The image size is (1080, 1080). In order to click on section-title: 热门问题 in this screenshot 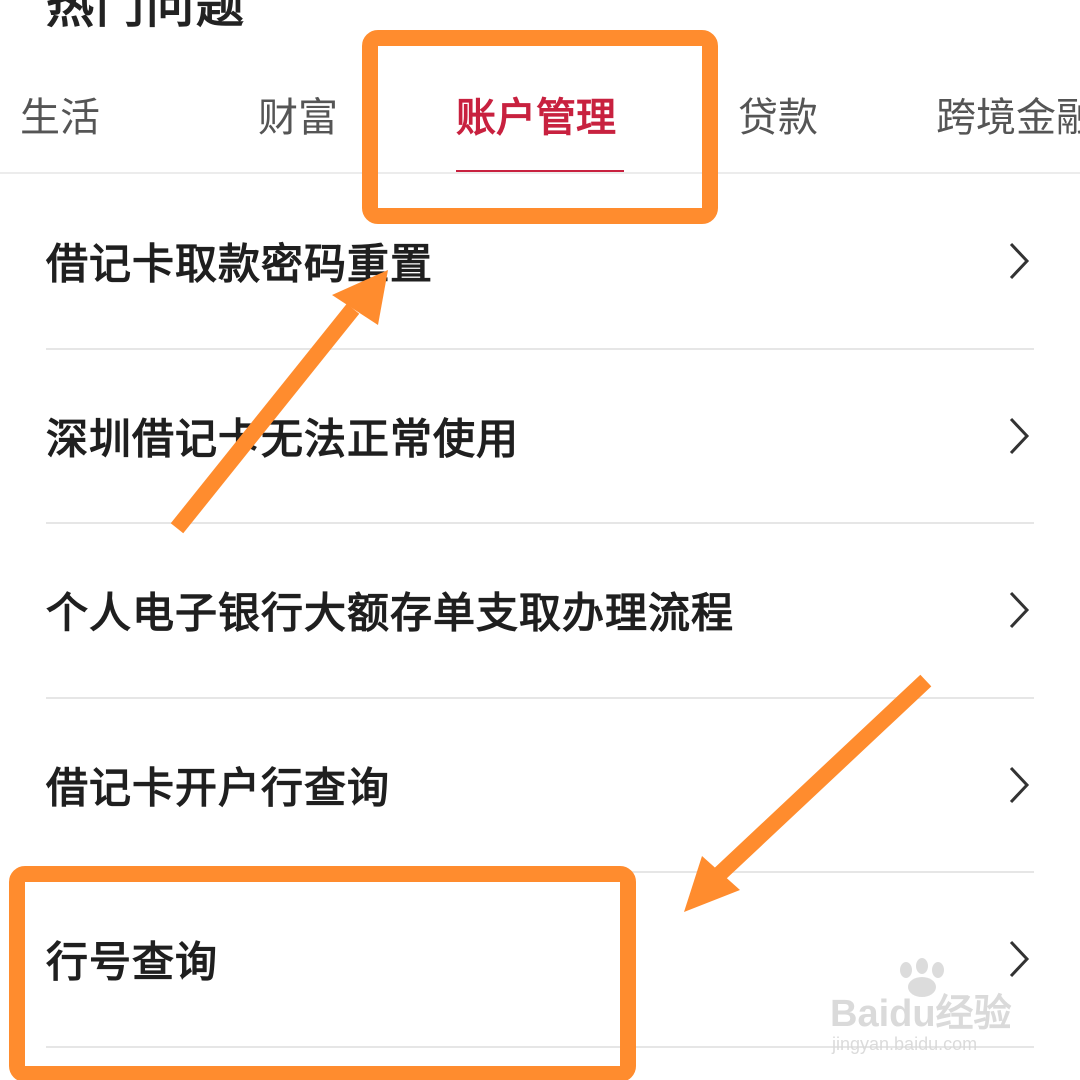, I will do `click(146, 17)`.